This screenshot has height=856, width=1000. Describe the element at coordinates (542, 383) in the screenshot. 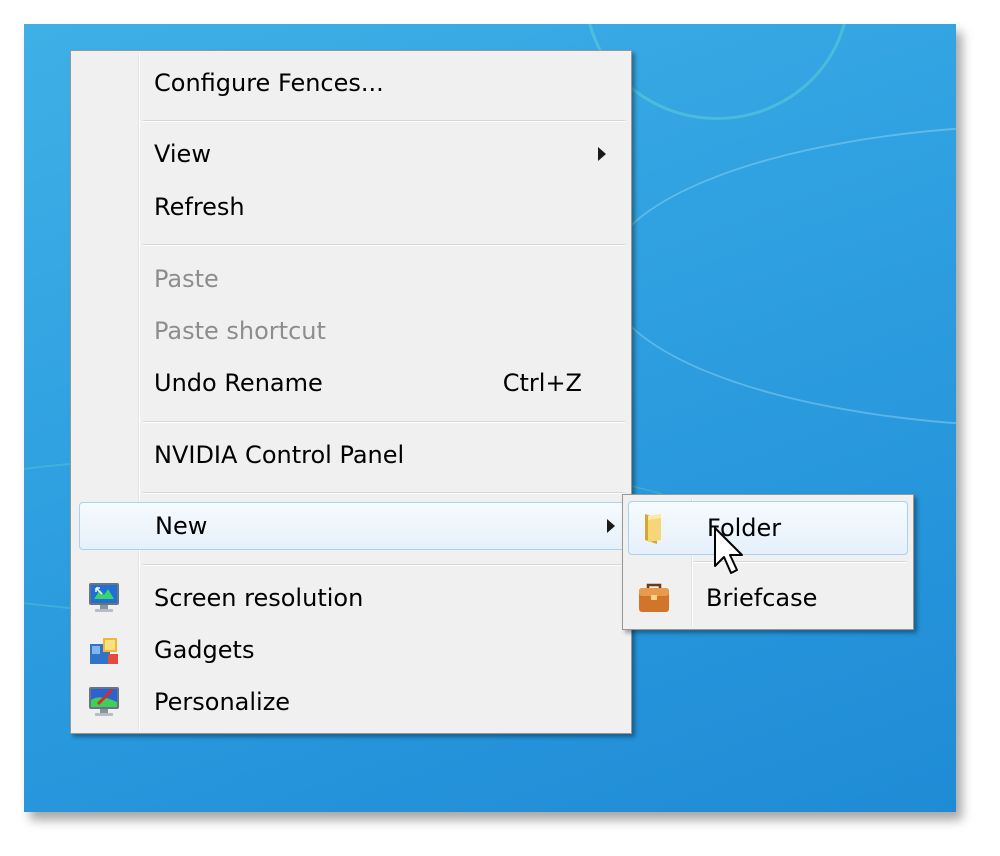

I see `menu-item-shortcut: Ctrl+Z` at that location.